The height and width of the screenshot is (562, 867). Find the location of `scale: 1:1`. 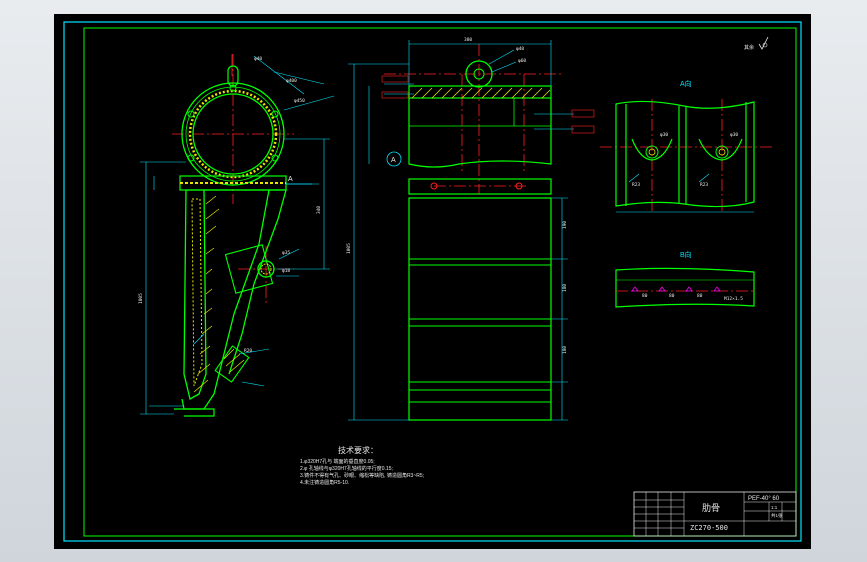

scale: 1:1 is located at coordinates (774, 507).